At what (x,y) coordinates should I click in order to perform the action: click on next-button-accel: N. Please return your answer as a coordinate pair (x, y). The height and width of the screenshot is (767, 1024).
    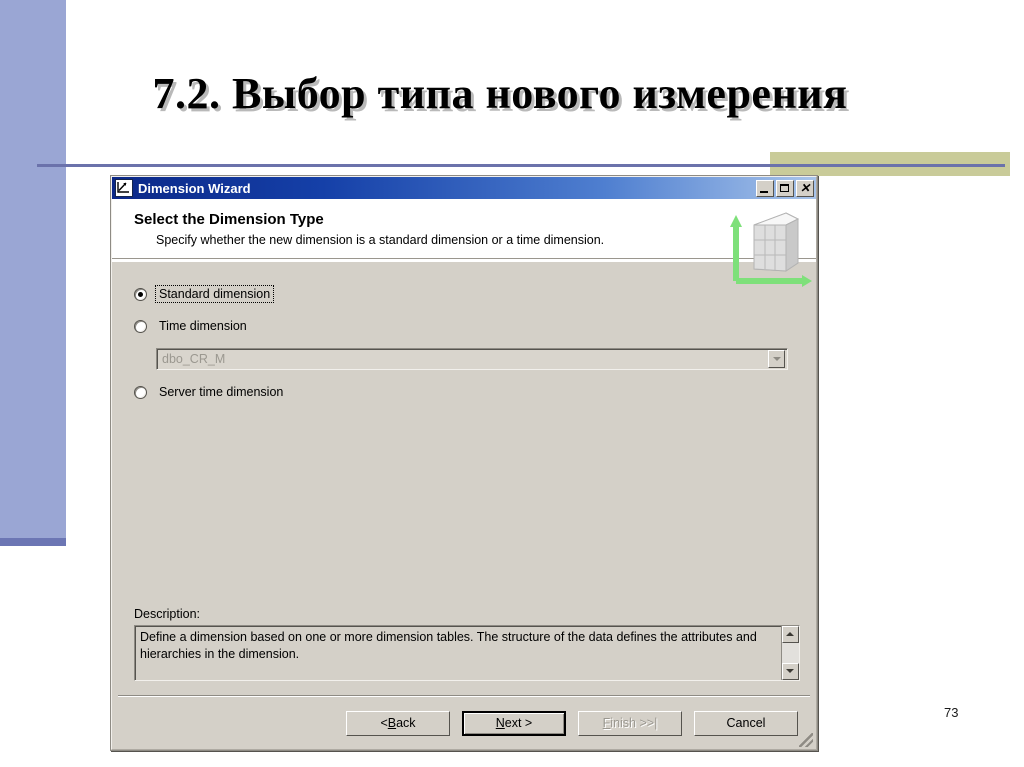
    Looking at the image, I should click on (500, 723).